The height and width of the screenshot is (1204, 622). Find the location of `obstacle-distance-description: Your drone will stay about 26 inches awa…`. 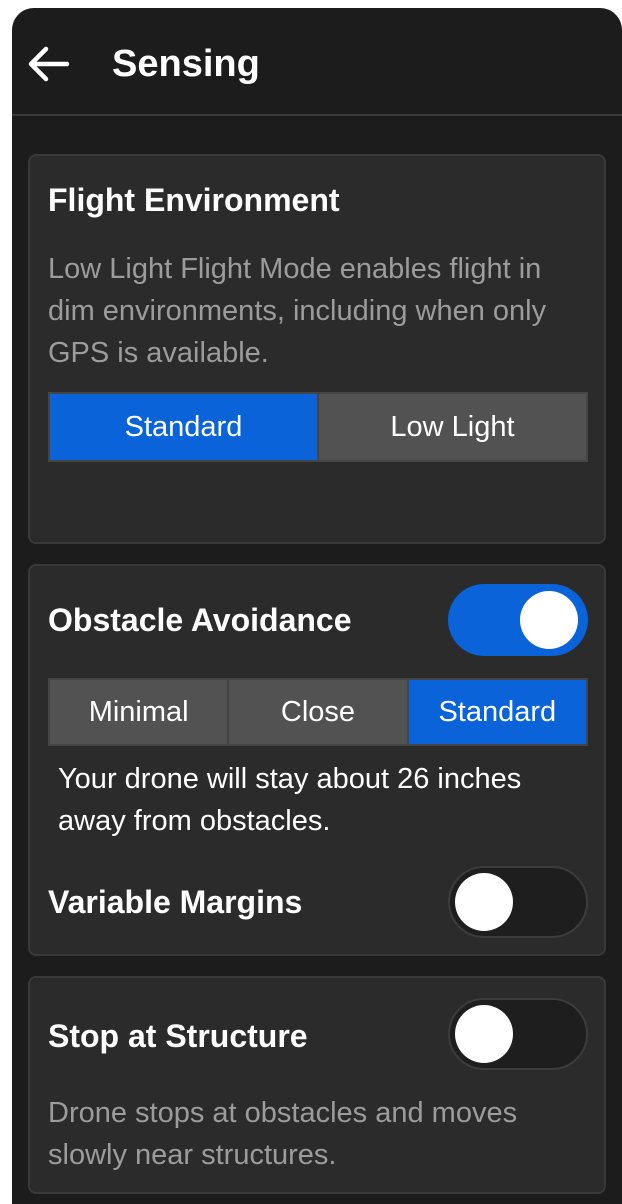

obstacle-distance-description: Your drone will stay about 26 inches awa… is located at coordinates (290, 800).